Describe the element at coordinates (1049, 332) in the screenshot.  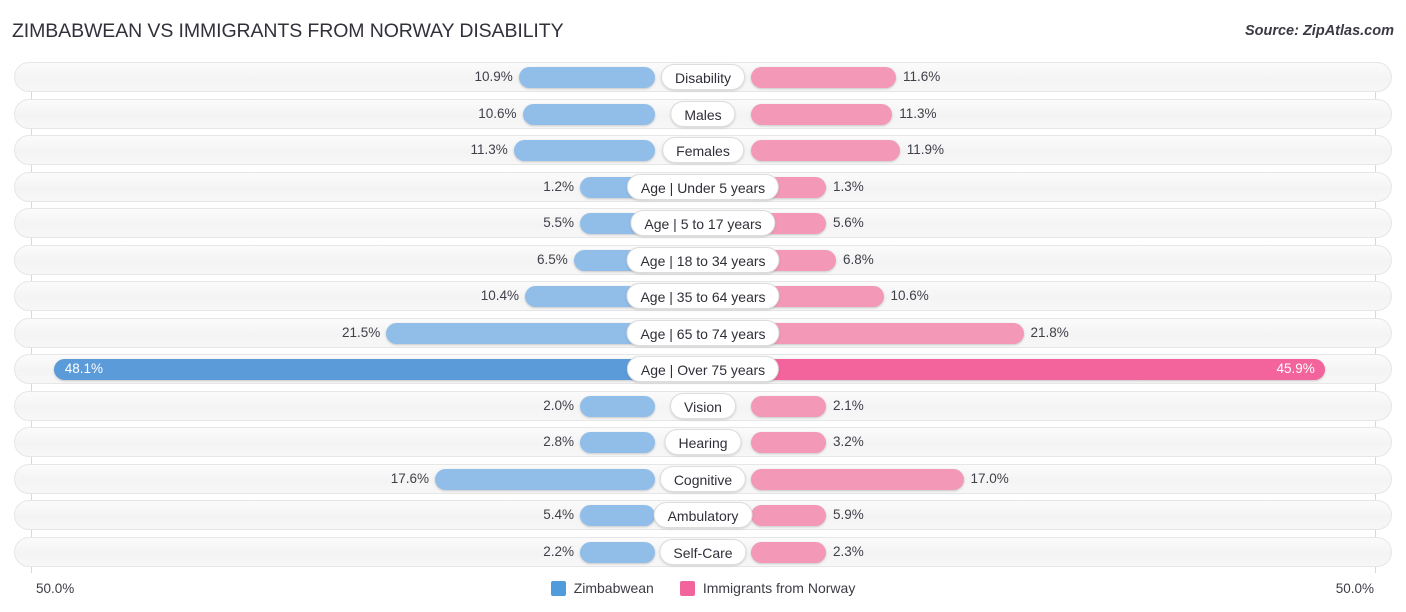
I see `value-label-right: 21.8%` at that location.